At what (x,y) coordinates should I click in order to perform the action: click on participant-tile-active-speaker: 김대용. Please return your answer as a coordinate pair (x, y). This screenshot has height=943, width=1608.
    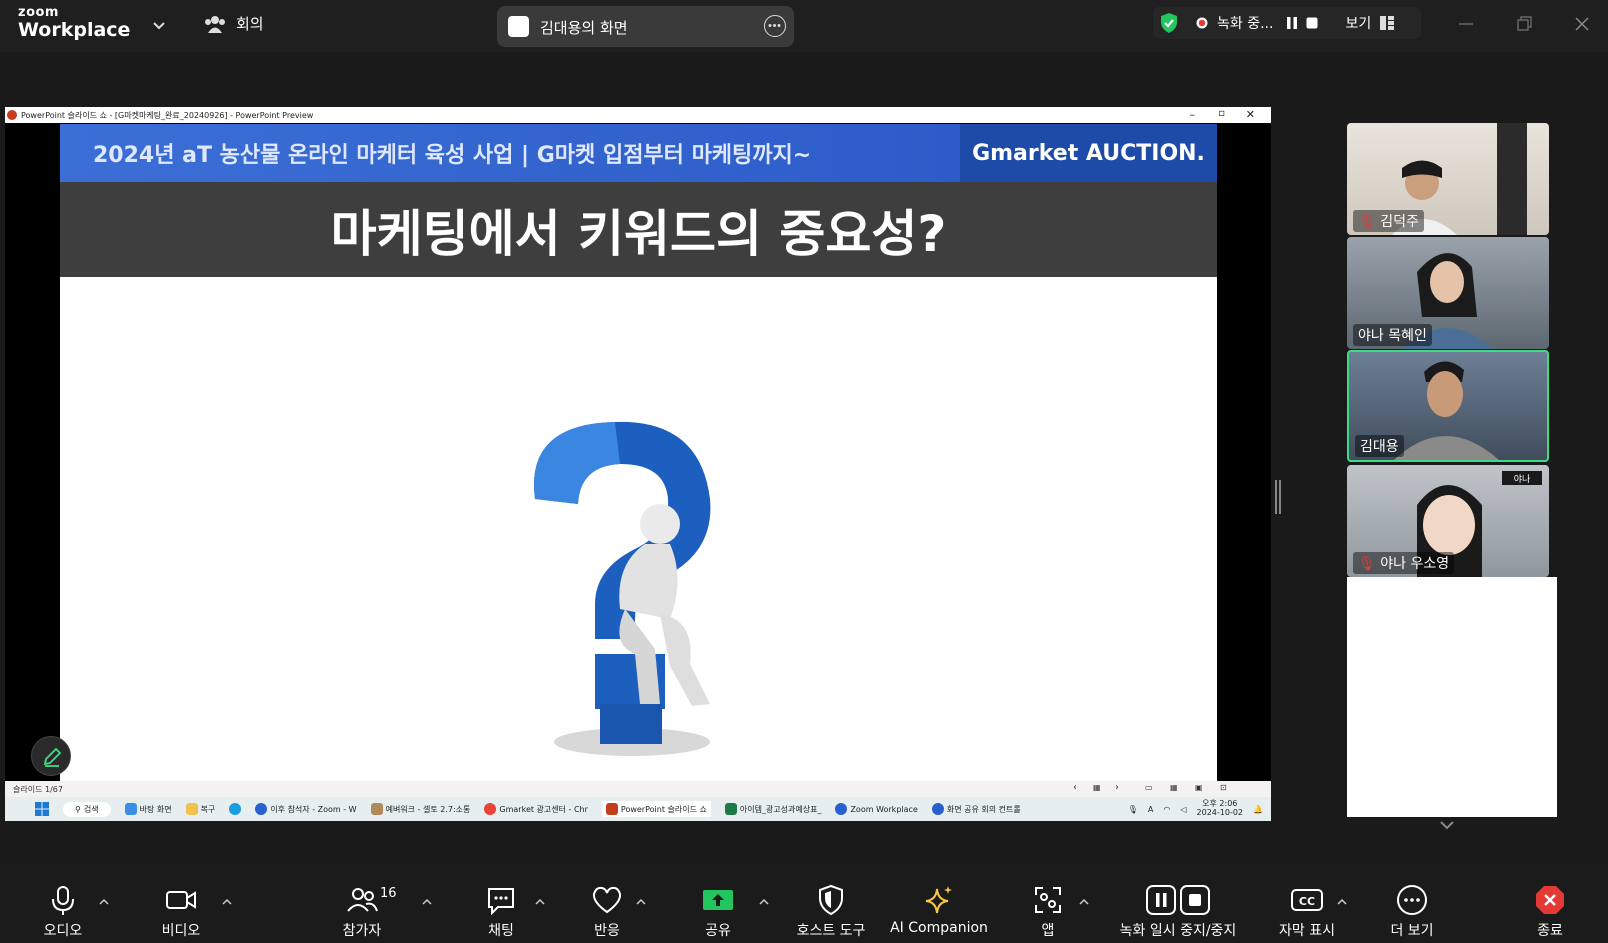
    Looking at the image, I should click on (1448, 406).